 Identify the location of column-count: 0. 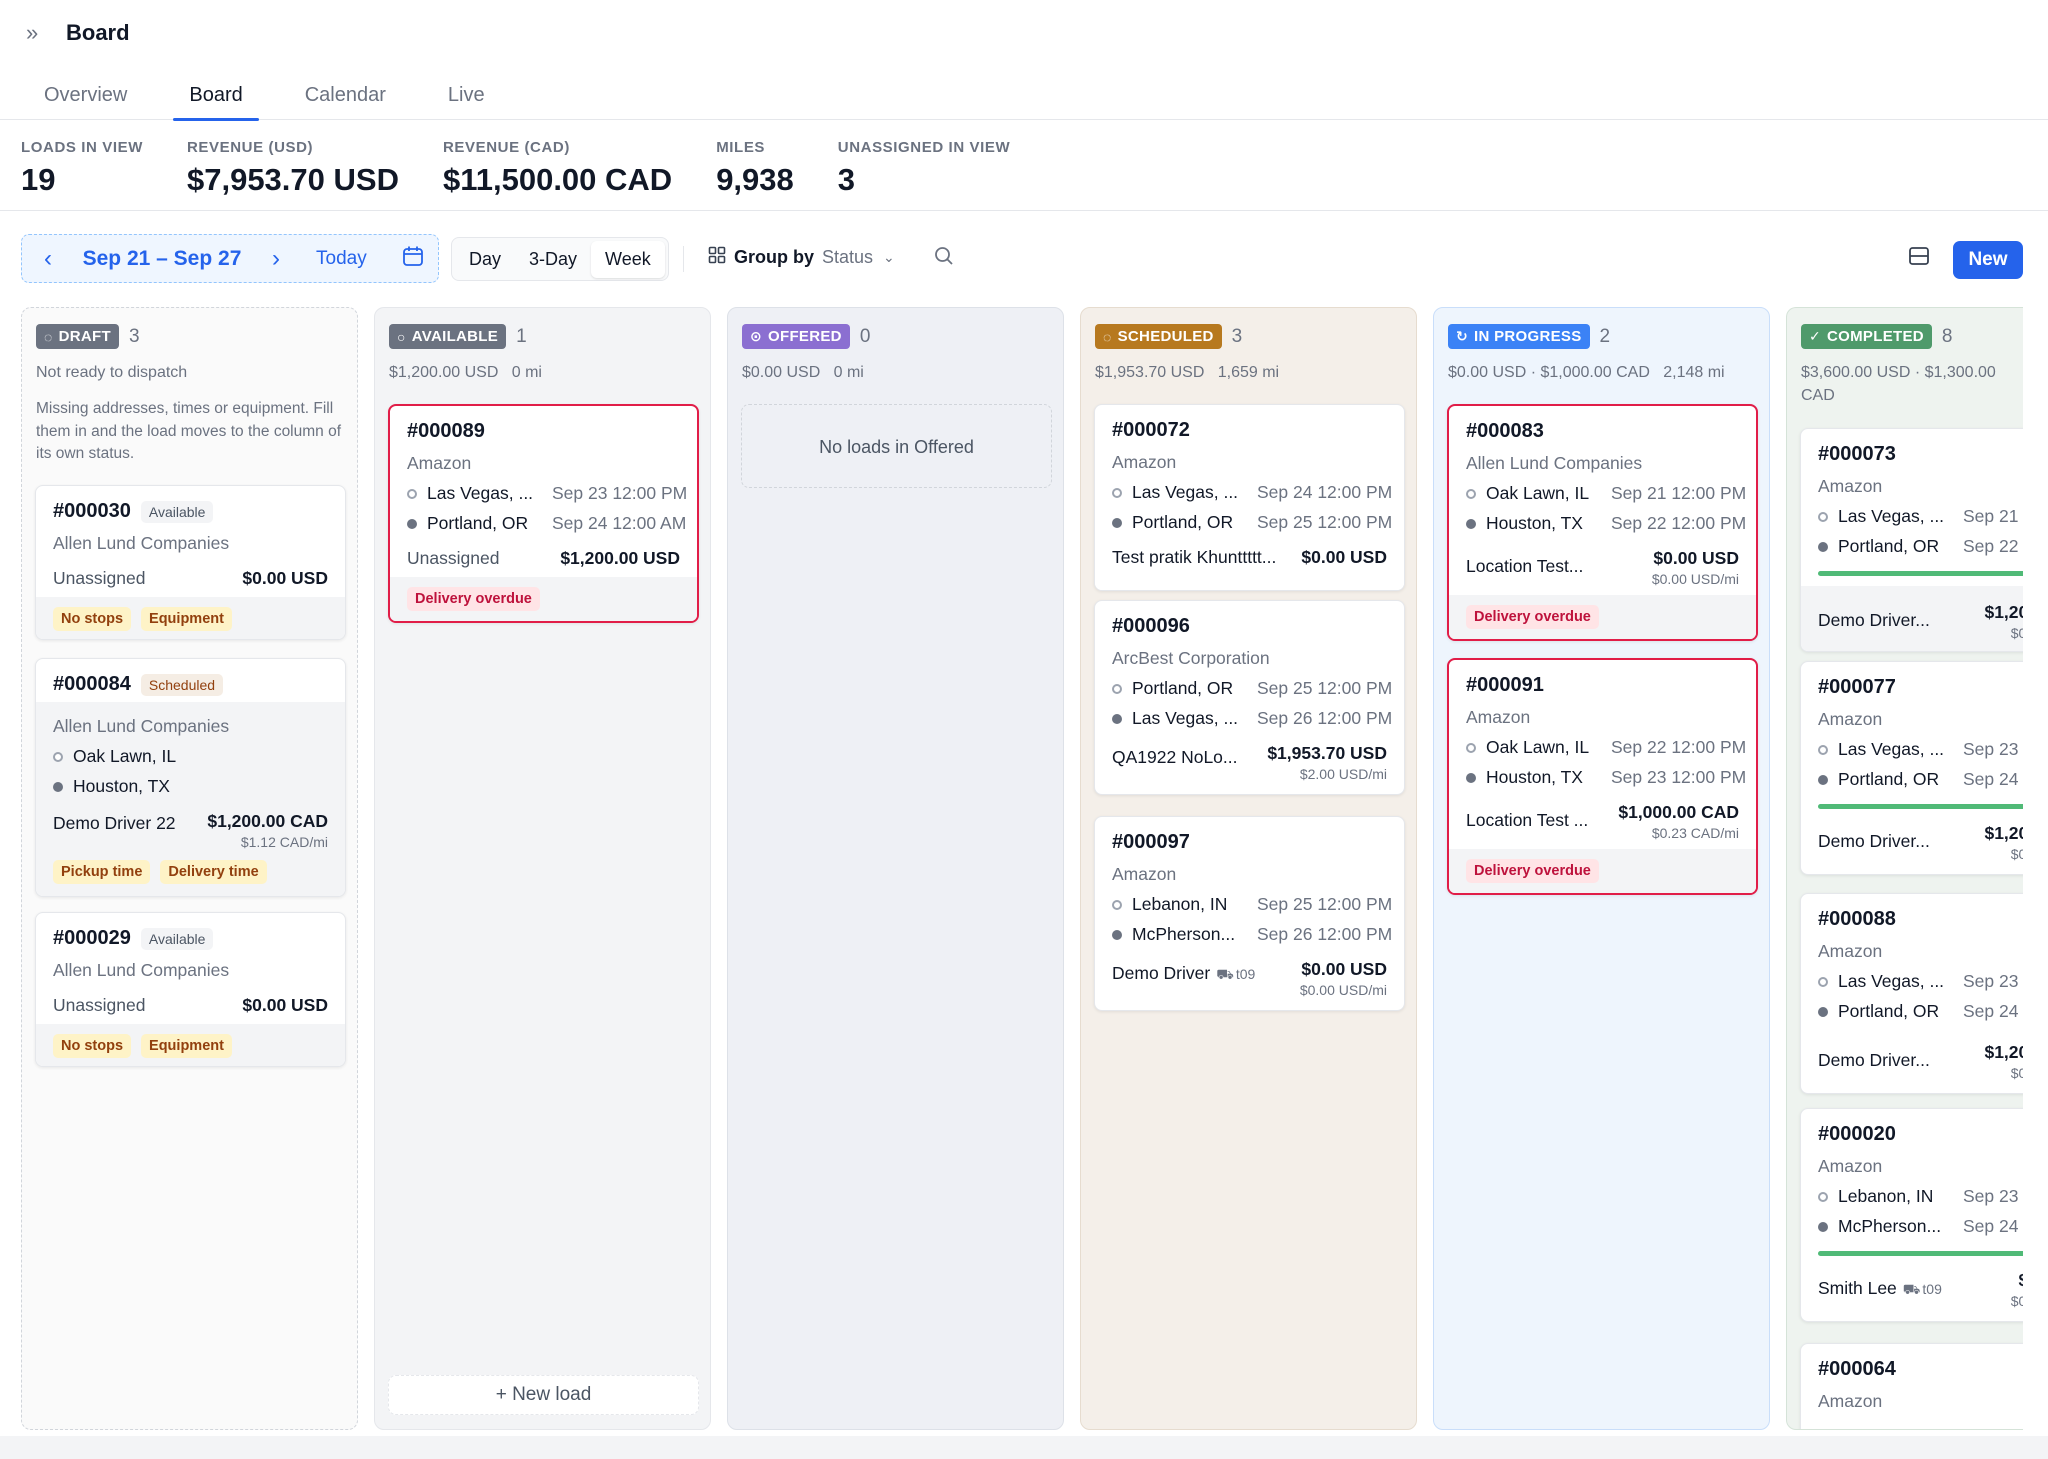
(865, 336).